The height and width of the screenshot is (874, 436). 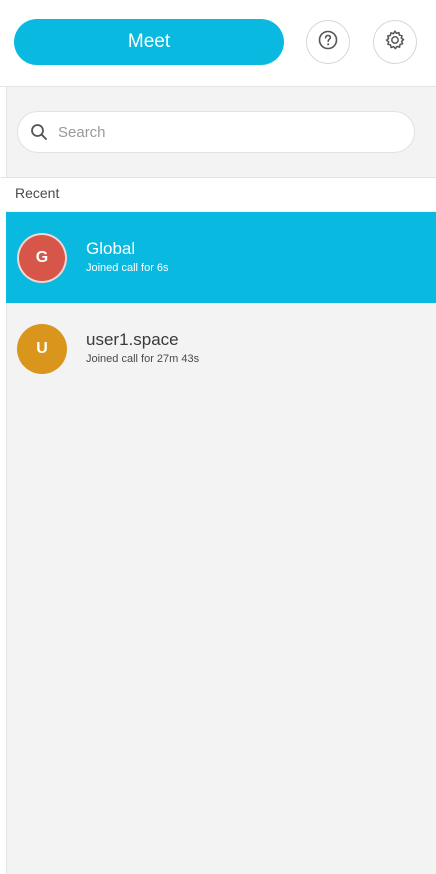 I want to click on search-icon, so click(x=39, y=132).